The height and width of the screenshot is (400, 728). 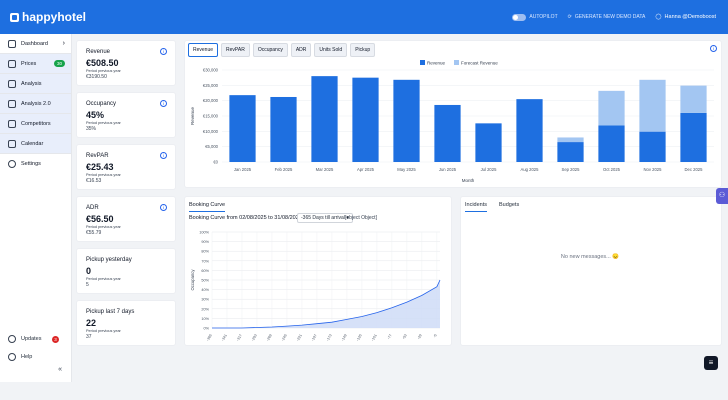 I want to click on y-tick-label: €20,000, so click(x=211, y=100).